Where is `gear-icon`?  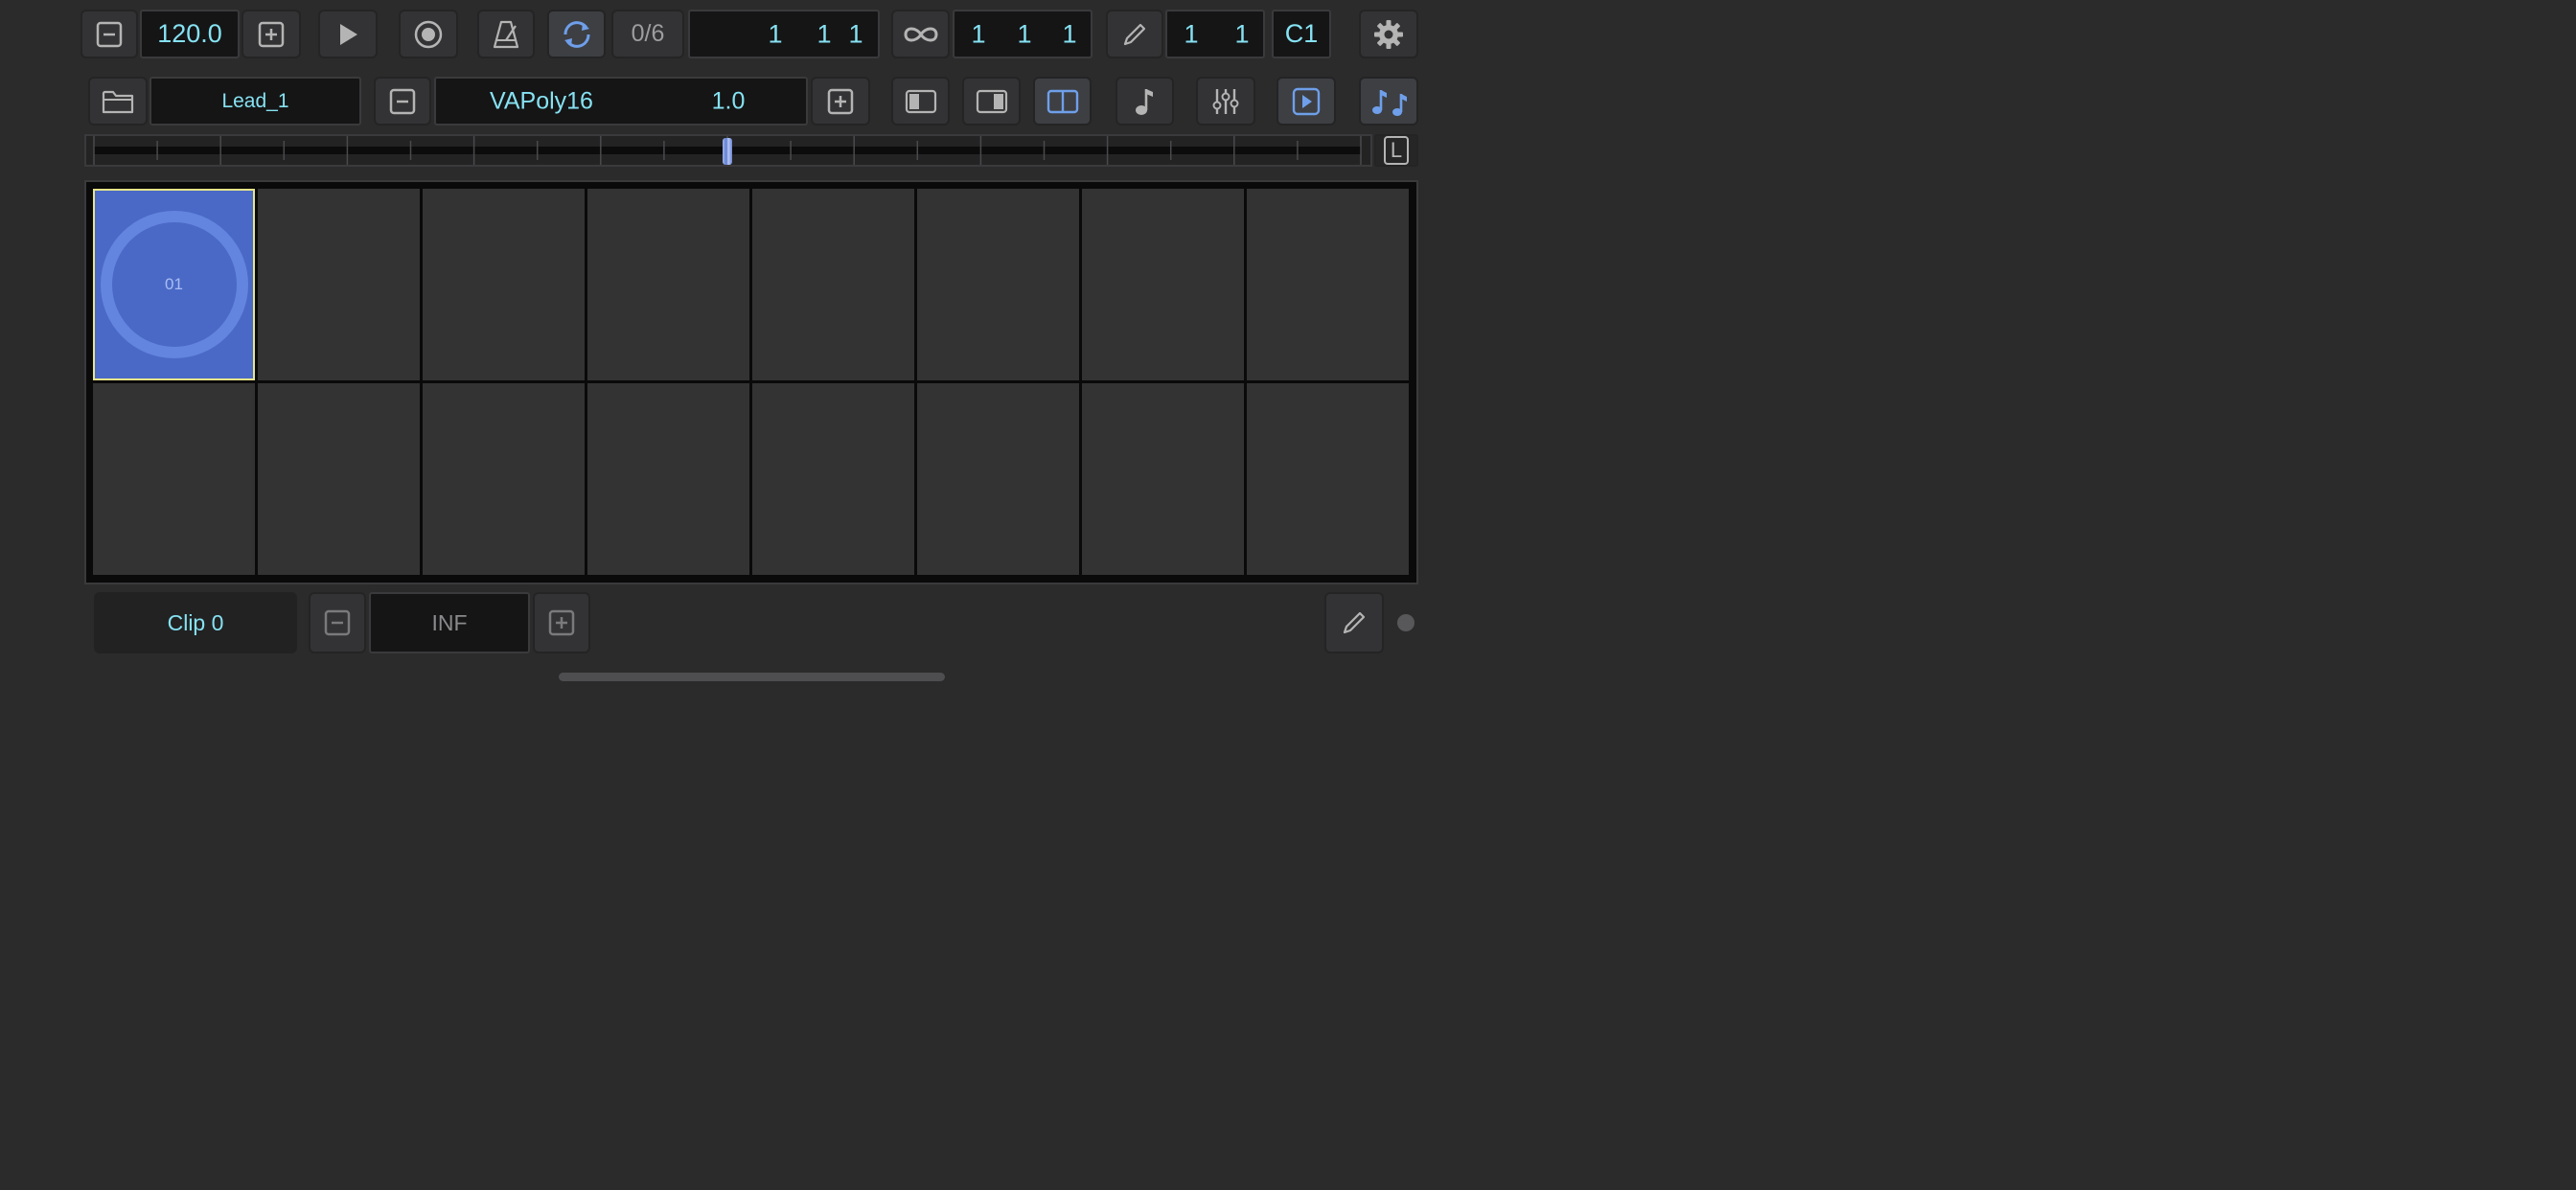
gear-icon is located at coordinates (1388, 35).